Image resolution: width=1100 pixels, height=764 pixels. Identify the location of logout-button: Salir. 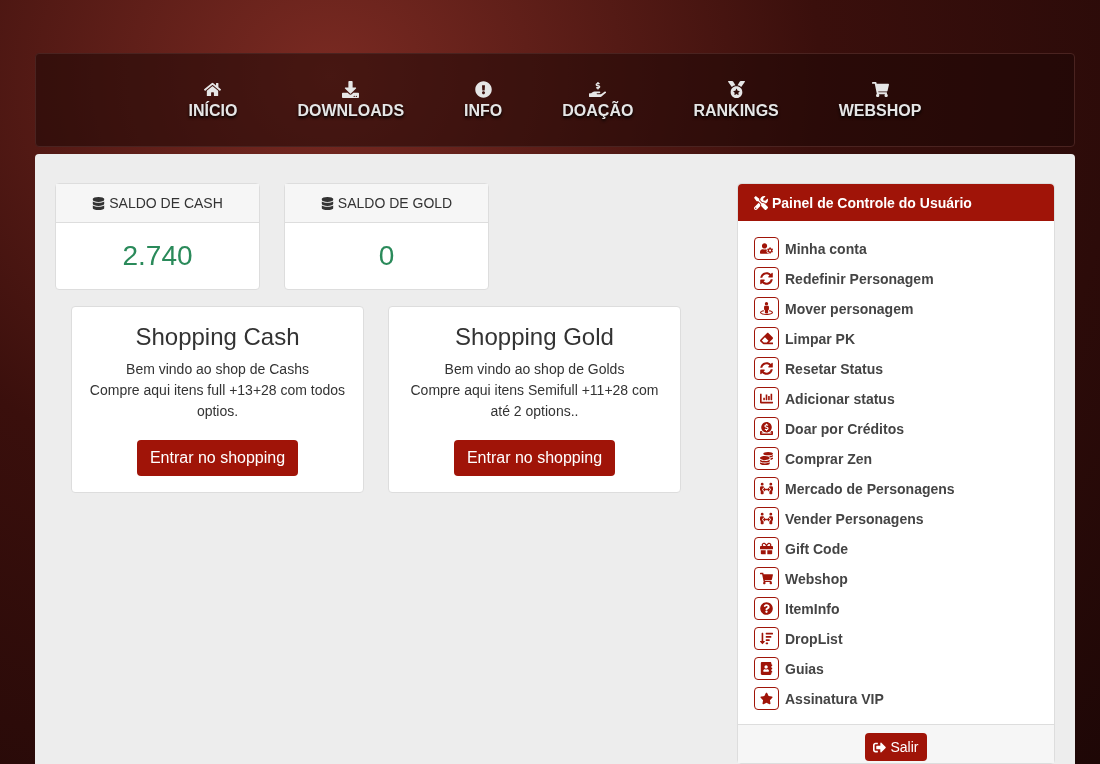
(896, 747).